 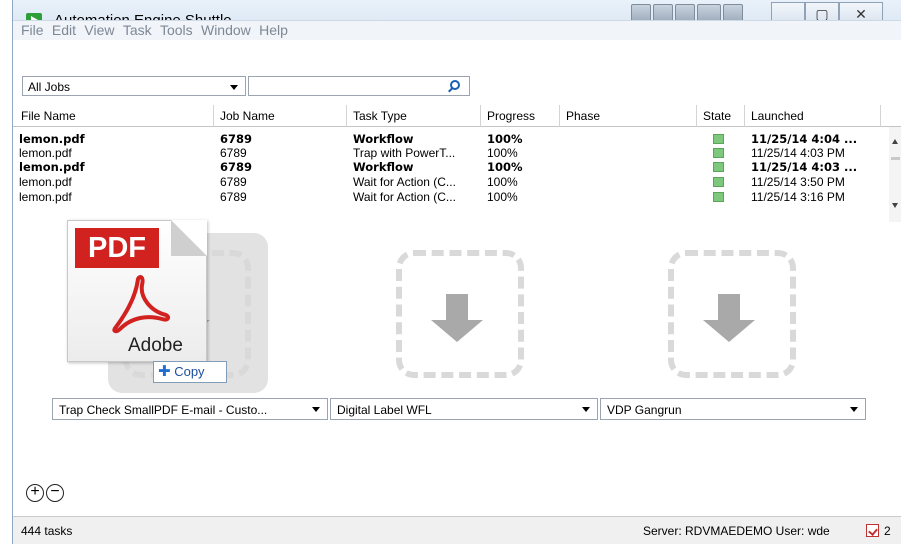 What do you see at coordinates (798, 197) in the screenshot?
I see `cell-launched: 11/25/14 3:16 PM` at bounding box center [798, 197].